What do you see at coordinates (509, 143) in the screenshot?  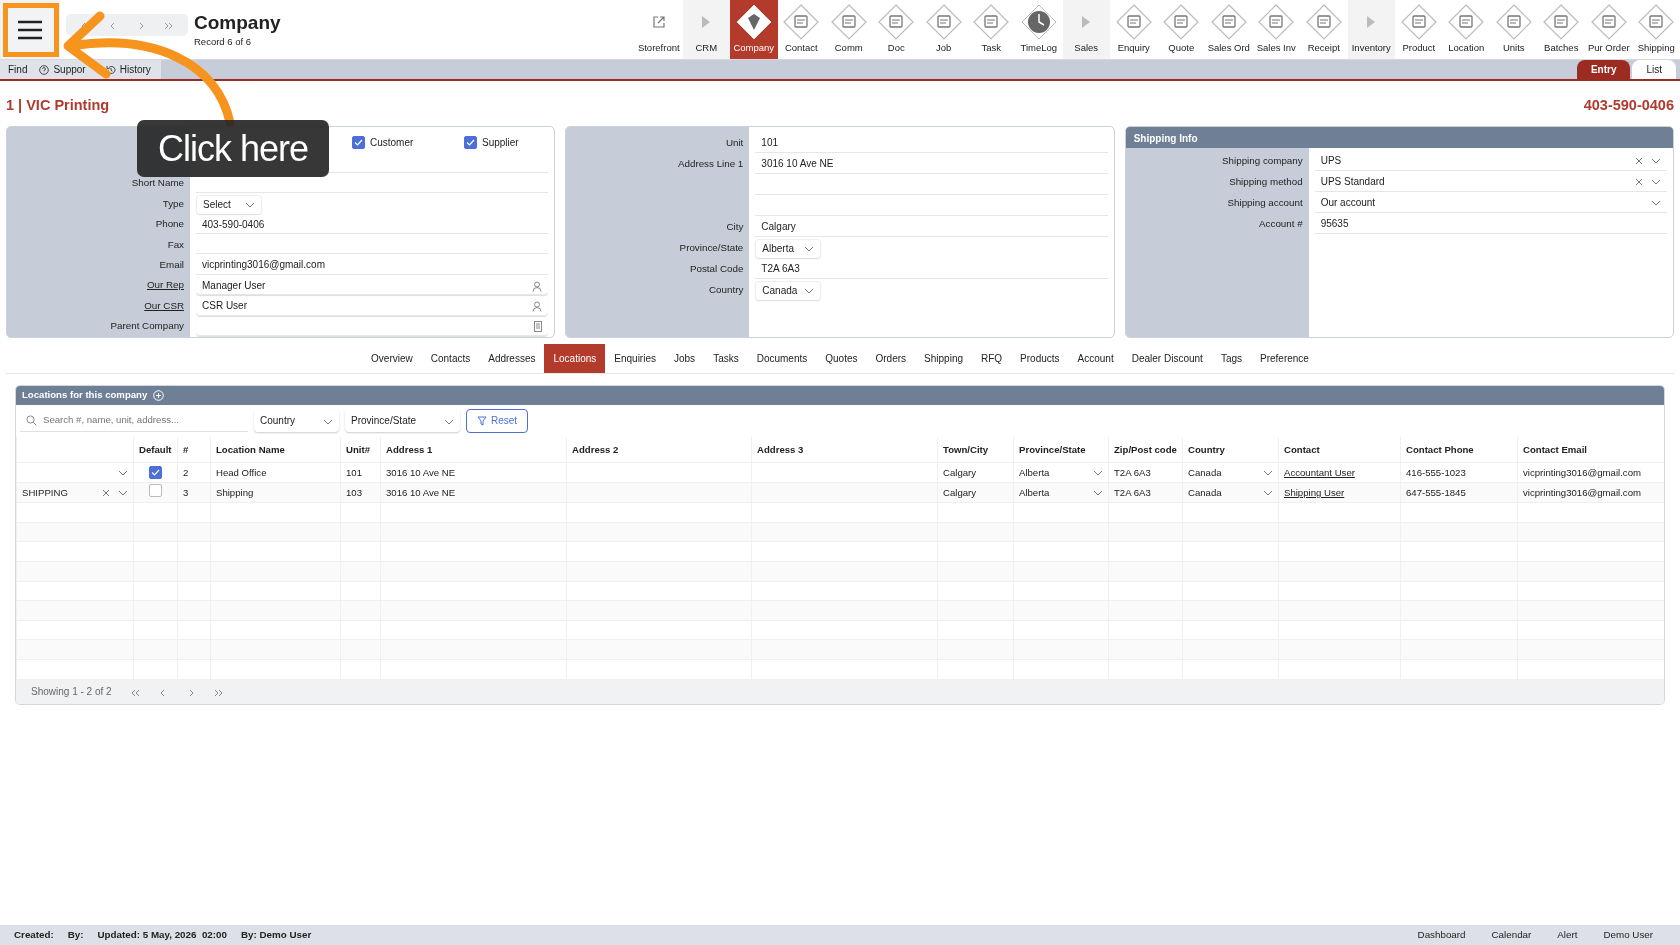 I see `checkbox: Supplier` at bounding box center [509, 143].